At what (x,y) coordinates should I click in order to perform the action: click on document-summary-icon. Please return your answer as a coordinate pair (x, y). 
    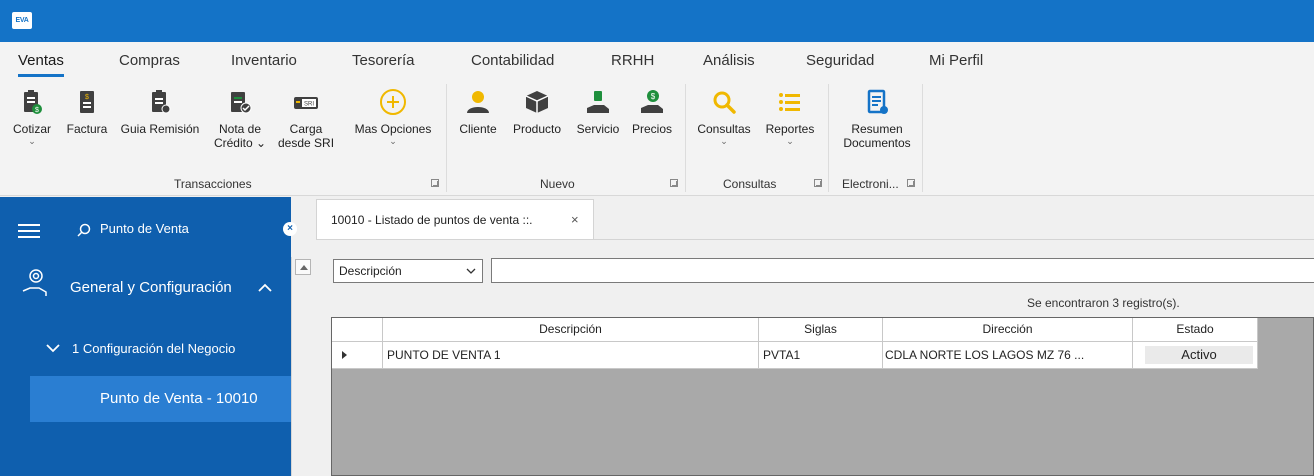
    Looking at the image, I should click on (877, 101).